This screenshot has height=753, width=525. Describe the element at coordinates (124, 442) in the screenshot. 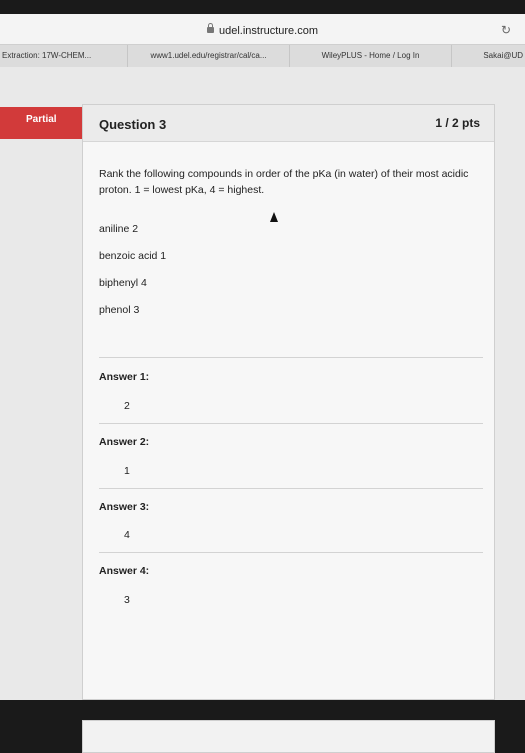

I see `answer-2-label: Answer 2:` at that location.